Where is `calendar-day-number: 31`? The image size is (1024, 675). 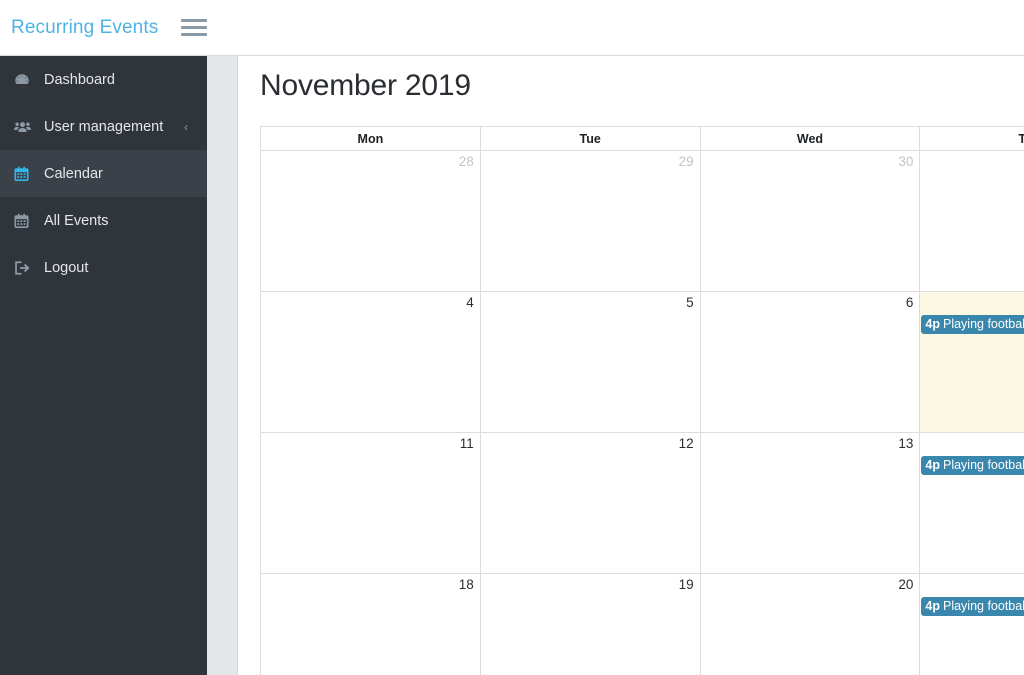 calendar-day-number: 31 is located at coordinates (972, 161).